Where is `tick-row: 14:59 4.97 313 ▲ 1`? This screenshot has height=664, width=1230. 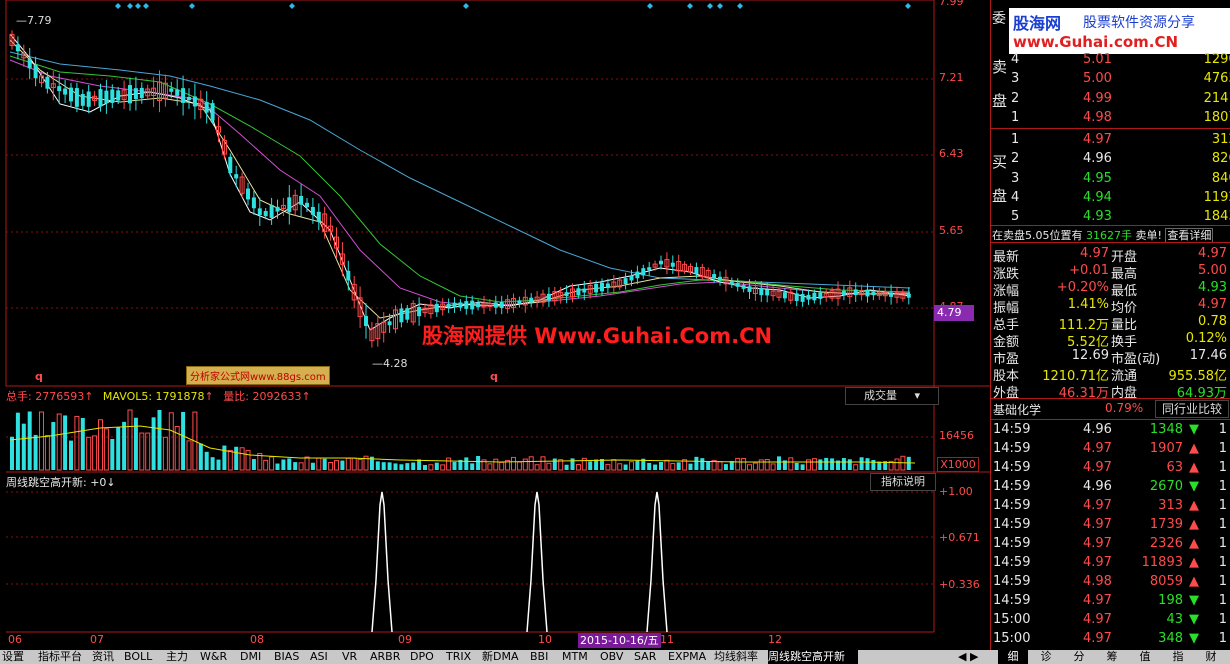 tick-row: 14:59 4.97 313 ▲ 1 is located at coordinates (1110, 505).